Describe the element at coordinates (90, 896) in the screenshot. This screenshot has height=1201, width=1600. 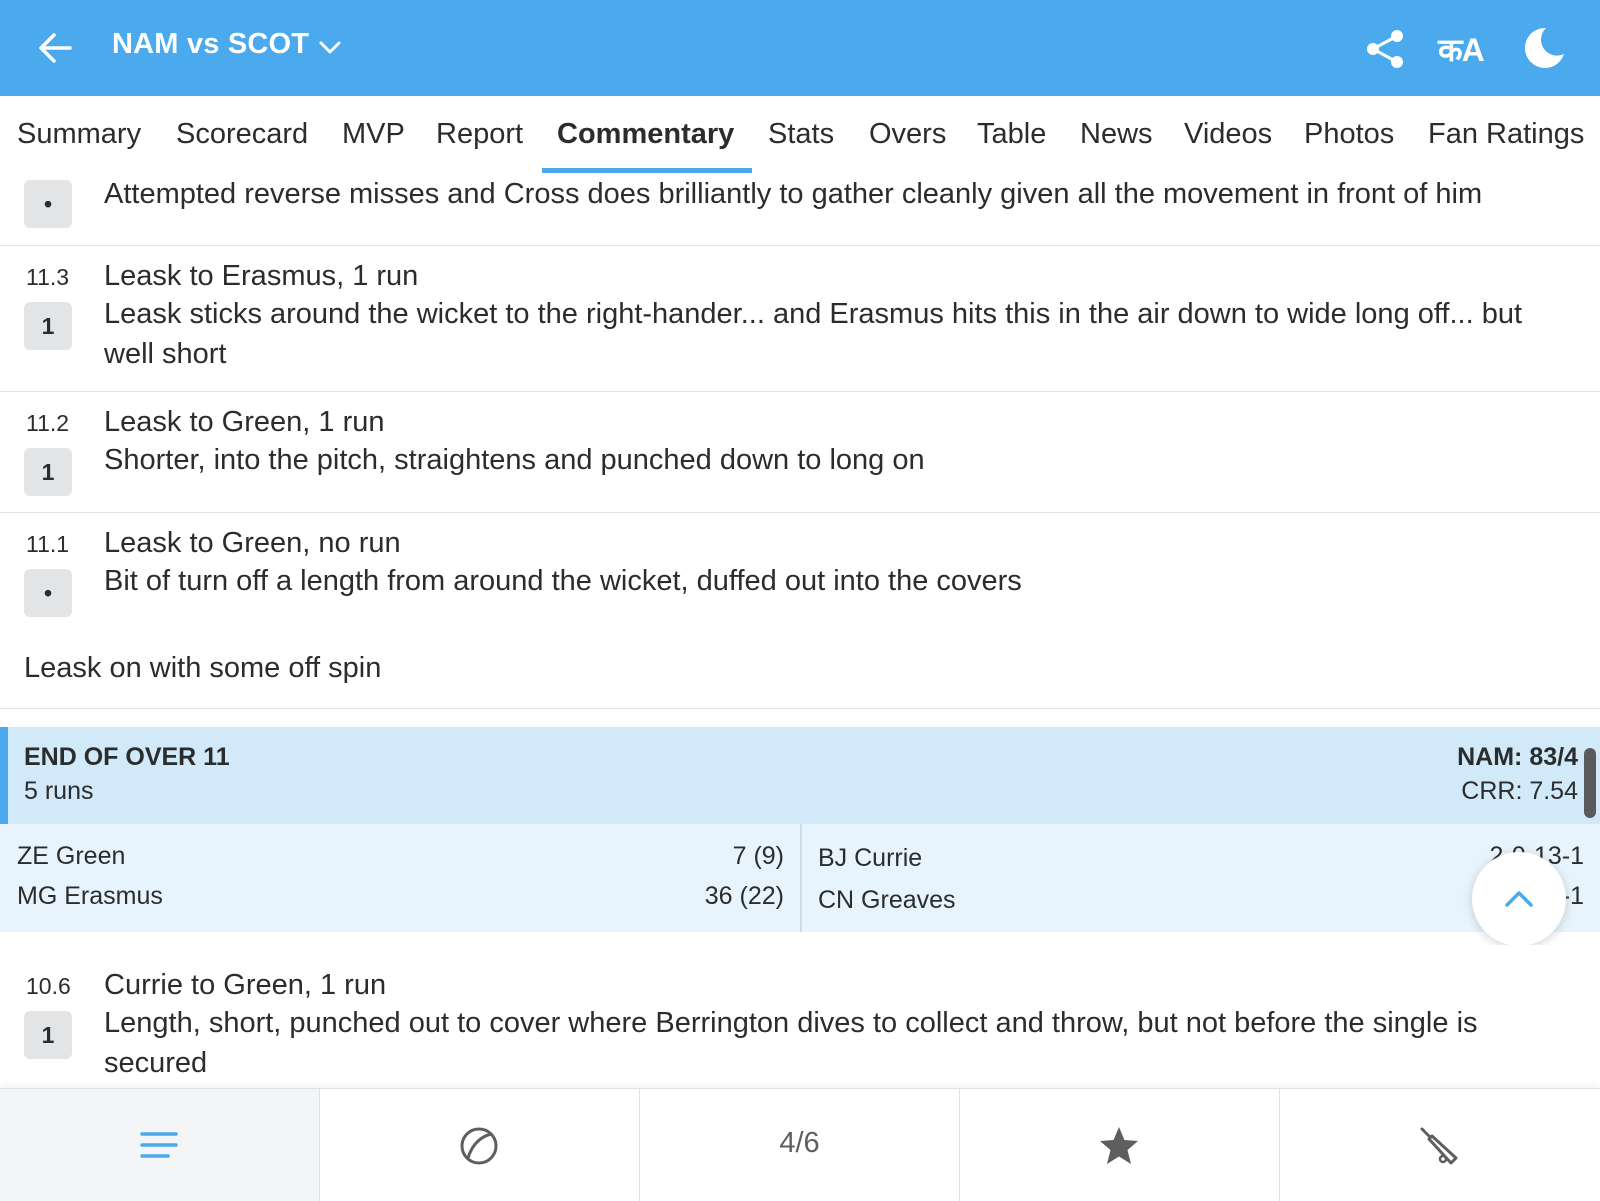
I see `batter-name: MG Erasmus` at that location.